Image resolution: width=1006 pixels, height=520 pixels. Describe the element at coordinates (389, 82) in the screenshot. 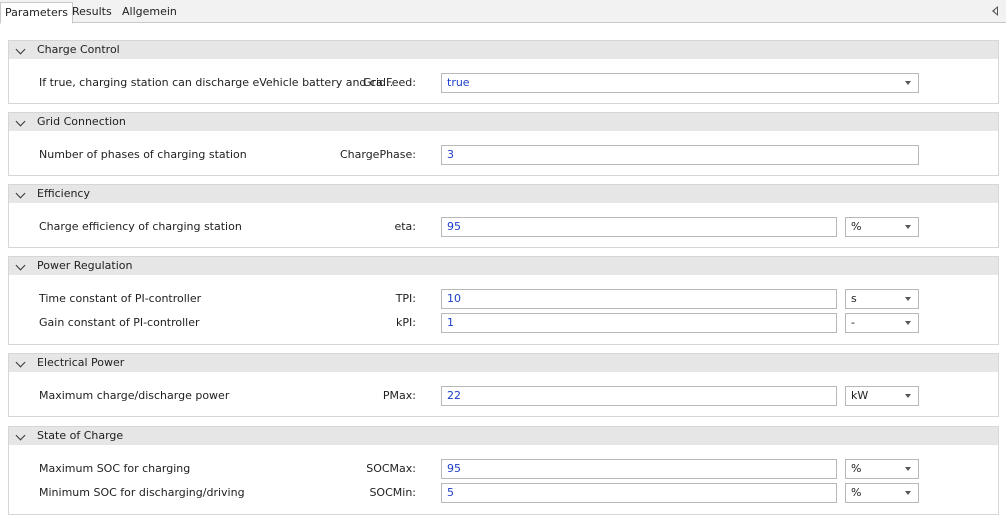

I see `param-name: GridFeed:` at that location.